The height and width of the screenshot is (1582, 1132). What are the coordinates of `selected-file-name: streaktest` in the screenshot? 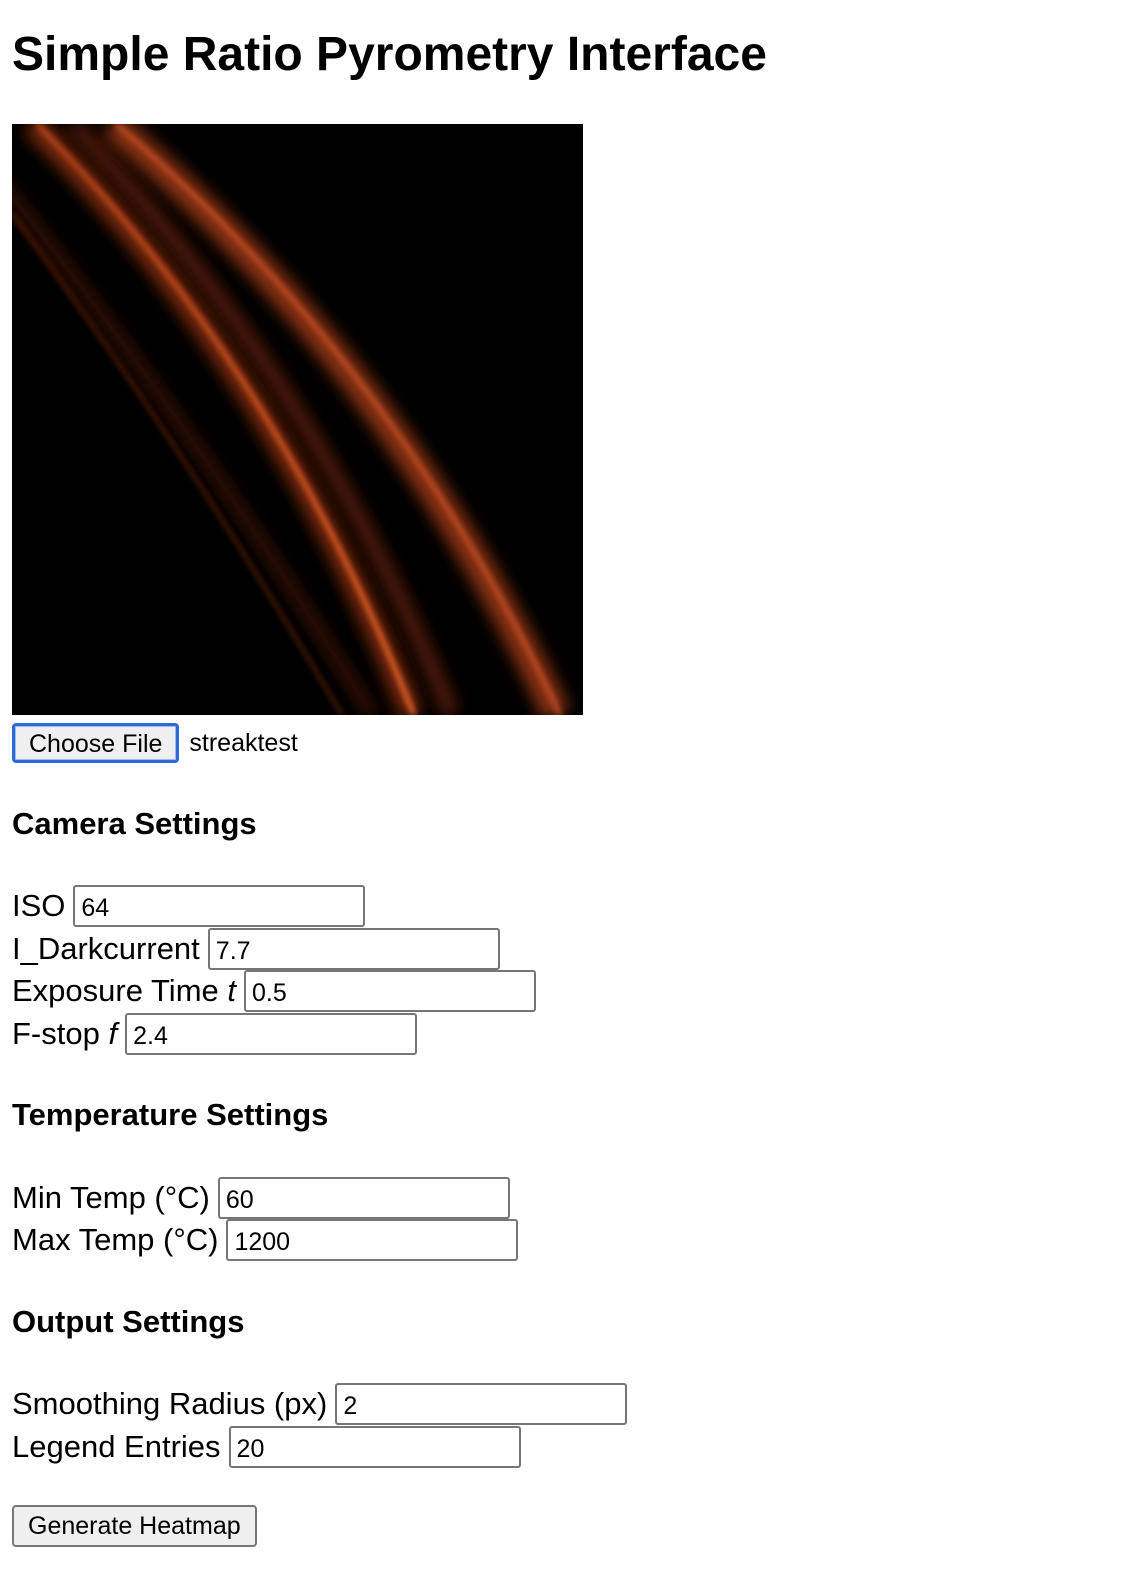 It's located at (243, 742).